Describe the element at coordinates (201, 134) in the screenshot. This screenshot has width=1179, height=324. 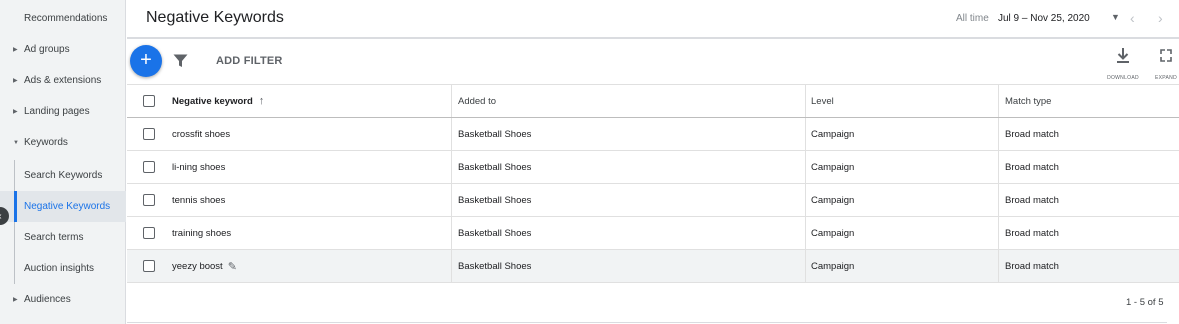
I see `keyword-cell: crossfit shoes` at that location.